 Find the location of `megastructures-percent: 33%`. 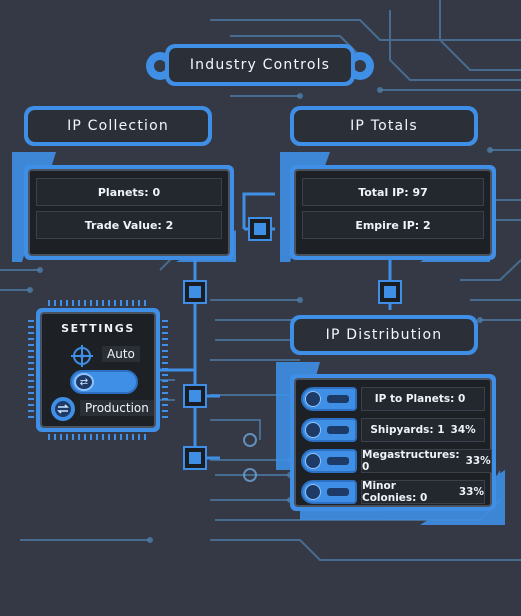

megastructures-percent: 33% is located at coordinates (478, 461).